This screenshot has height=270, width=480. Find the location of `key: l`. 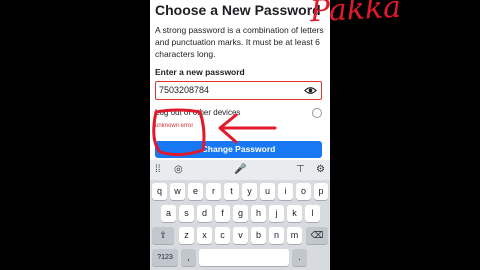

key: l is located at coordinates (312, 213).